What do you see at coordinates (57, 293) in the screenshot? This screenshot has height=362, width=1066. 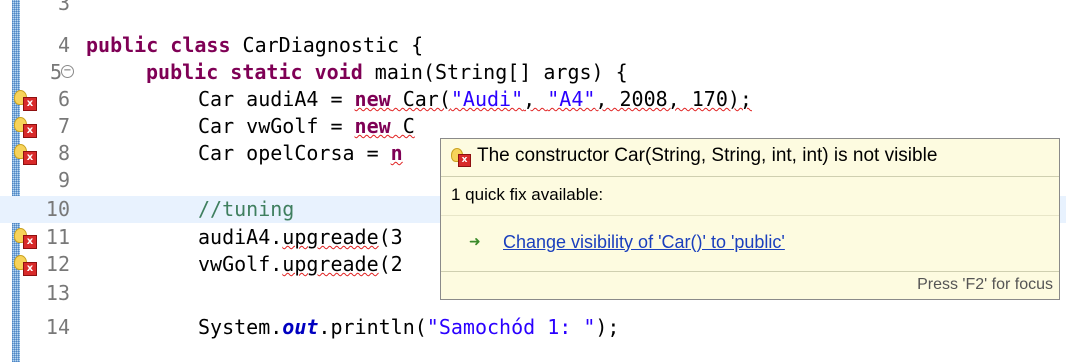 I see `line-number: 13` at bounding box center [57, 293].